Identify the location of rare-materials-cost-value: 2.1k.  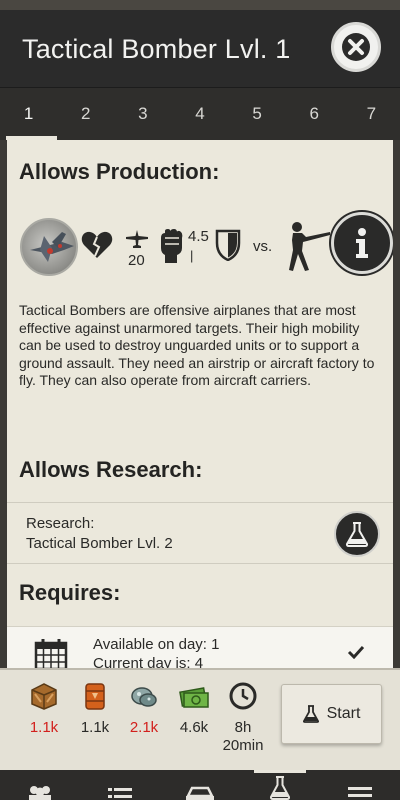
(144, 727).